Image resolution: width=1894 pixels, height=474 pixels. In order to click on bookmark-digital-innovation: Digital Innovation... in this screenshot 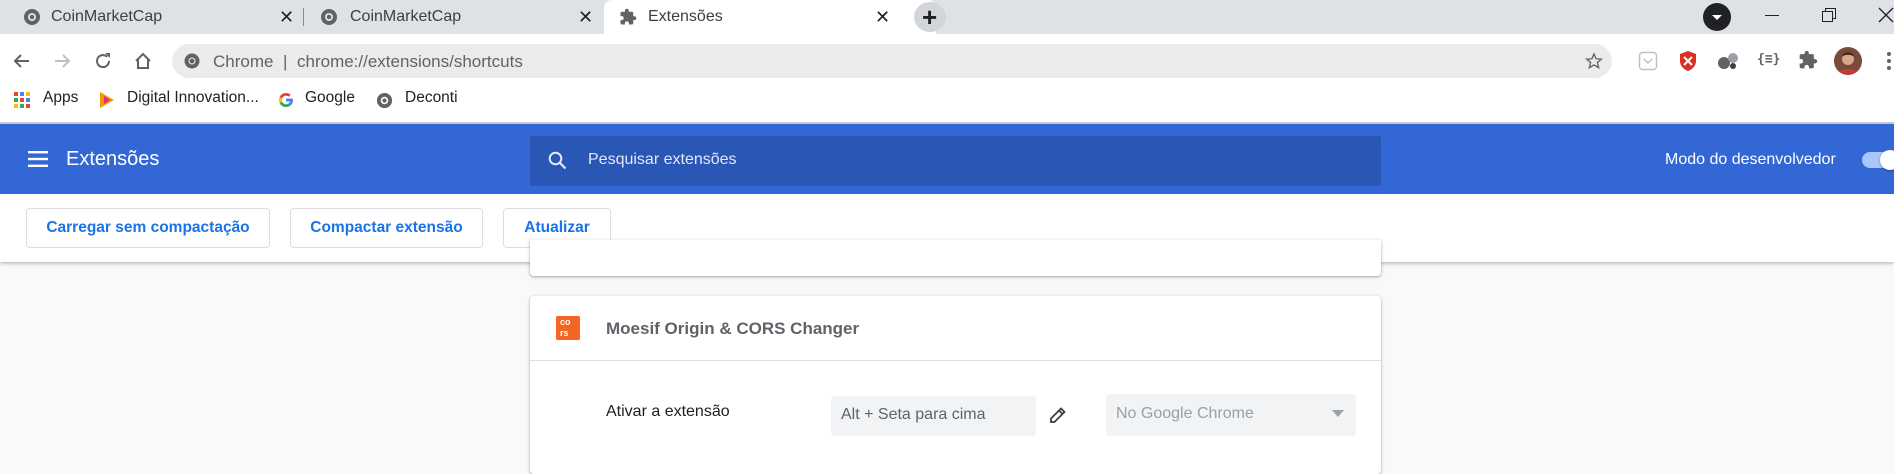, I will do `click(193, 100)`.